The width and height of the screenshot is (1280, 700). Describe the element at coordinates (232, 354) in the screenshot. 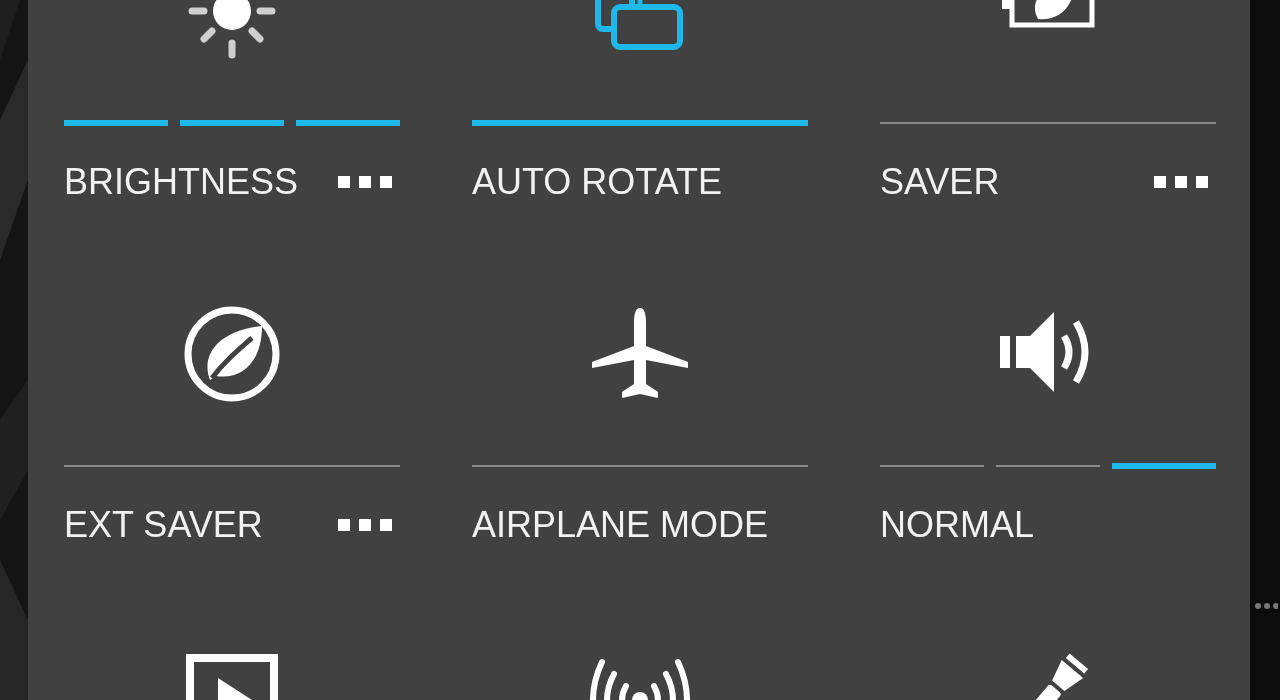

I see `leaf-circle-icon` at that location.